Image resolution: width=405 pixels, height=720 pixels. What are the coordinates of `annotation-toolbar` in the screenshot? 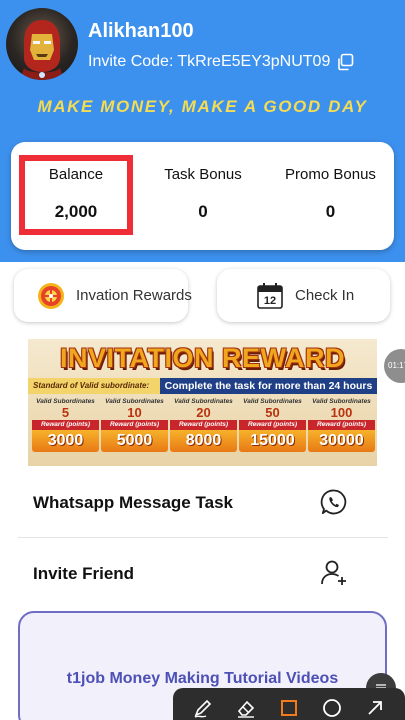 It's located at (289, 704).